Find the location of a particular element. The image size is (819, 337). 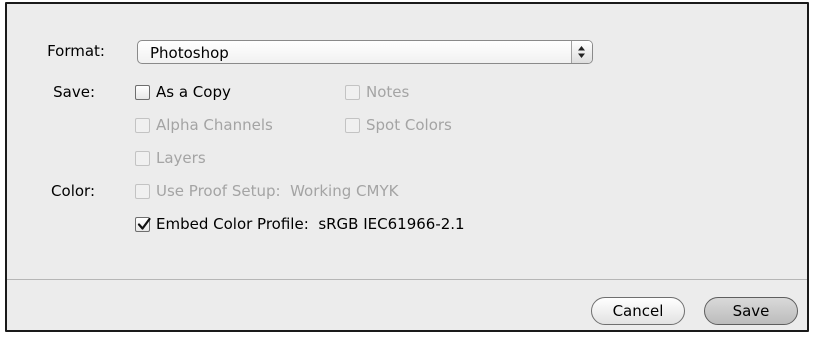

spot-colors-label: Spot Colors is located at coordinates (409, 125).